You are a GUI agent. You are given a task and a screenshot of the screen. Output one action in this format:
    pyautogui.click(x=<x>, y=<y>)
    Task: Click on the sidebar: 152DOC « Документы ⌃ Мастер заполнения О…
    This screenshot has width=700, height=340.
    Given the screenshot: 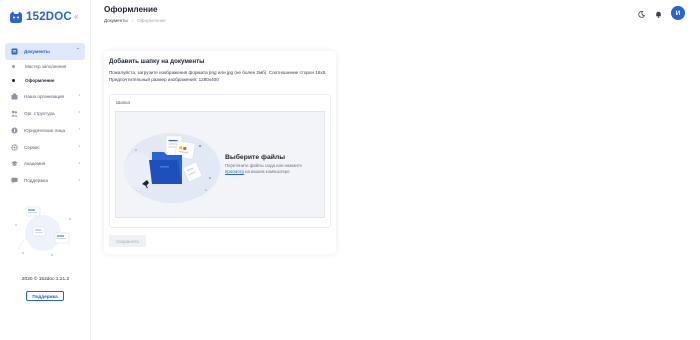 What is the action you would take?
    pyautogui.click(x=45, y=170)
    